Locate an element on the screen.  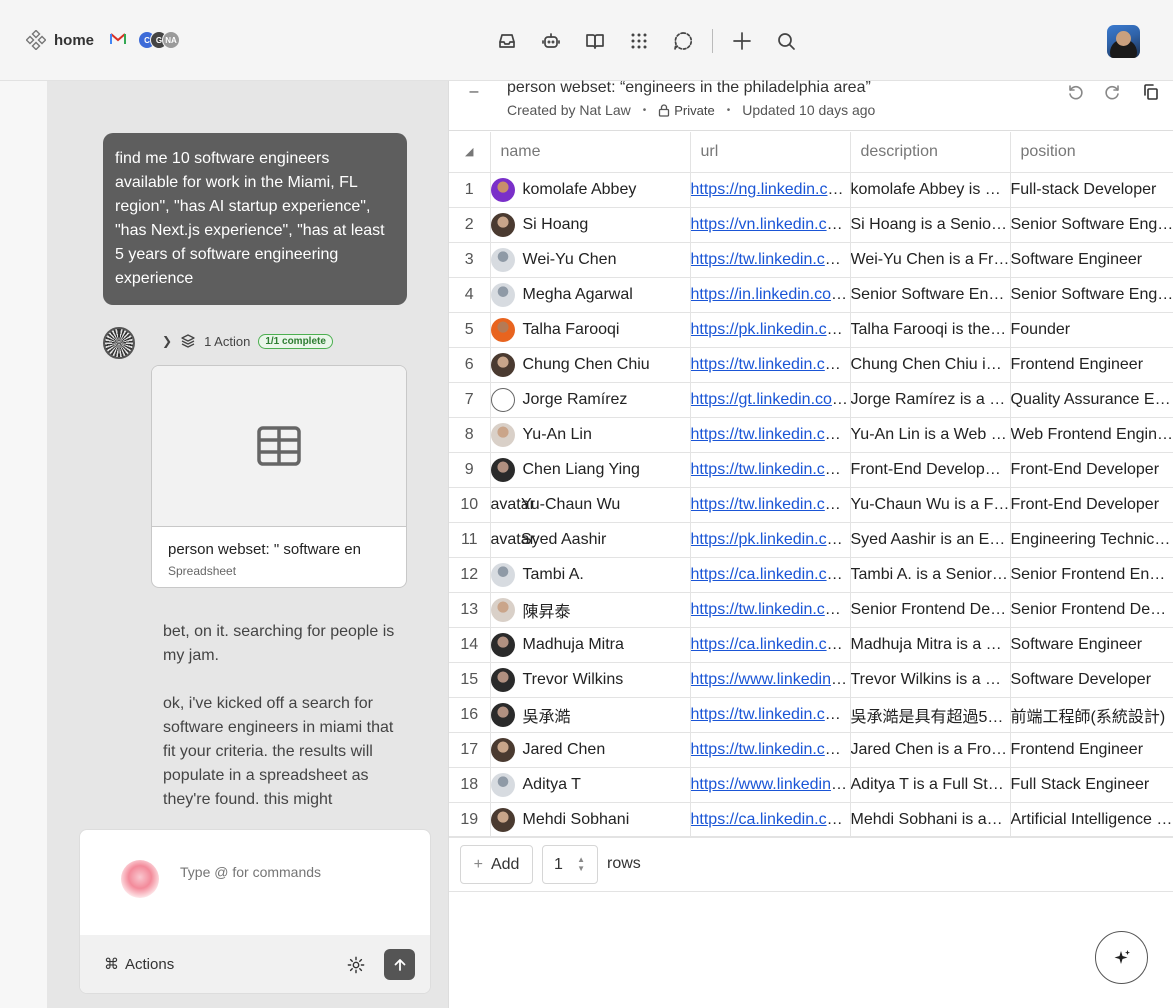
url-cell: https://ca.linkedin.com/in/mehdi-sobhani is located at coordinates (770, 820).